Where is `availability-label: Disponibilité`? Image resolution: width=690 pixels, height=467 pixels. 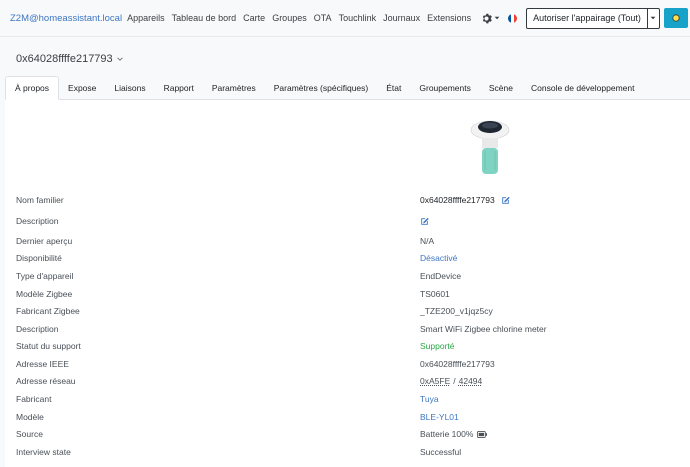 availability-label: Disponibilité is located at coordinates (39, 258).